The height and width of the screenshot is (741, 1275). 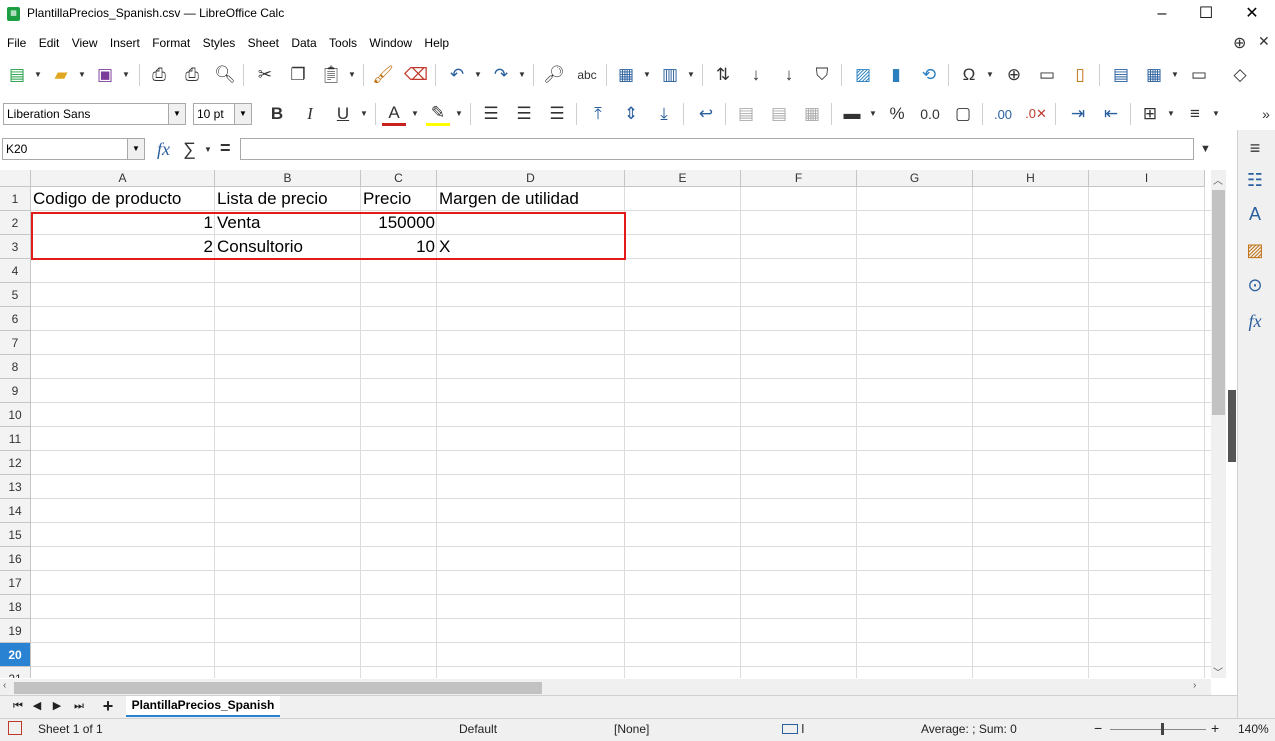 What do you see at coordinates (16, 43) in the screenshot?
I see `menu-file: File` at bounding box center [16, 43].